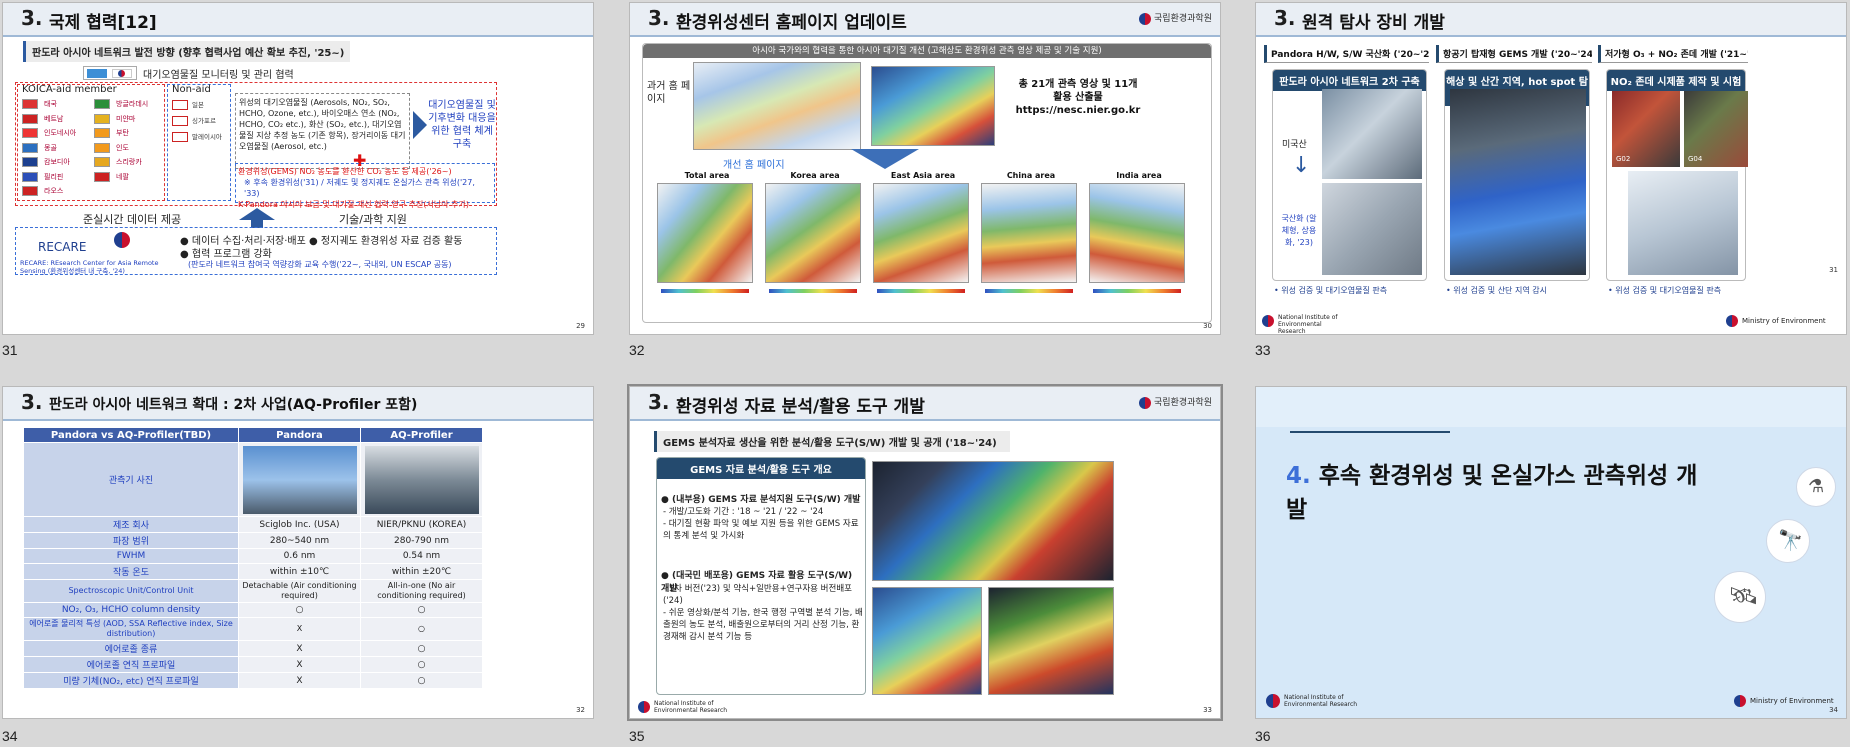  What do you see at coordinates (43, 176) in the screenshot?
I see `country-item: 필리핀` at bounding box center [43, 176].